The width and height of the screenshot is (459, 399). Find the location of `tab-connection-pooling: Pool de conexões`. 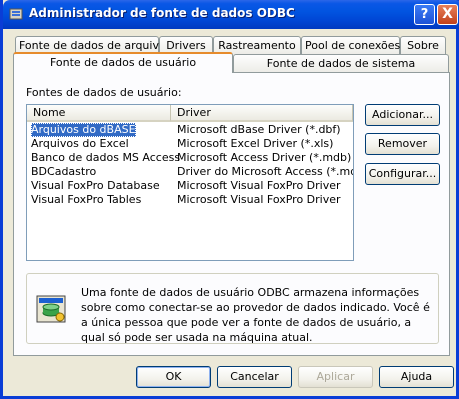

tab-connection-pooling: Pool de conexões is located at coordinates (350, 45).